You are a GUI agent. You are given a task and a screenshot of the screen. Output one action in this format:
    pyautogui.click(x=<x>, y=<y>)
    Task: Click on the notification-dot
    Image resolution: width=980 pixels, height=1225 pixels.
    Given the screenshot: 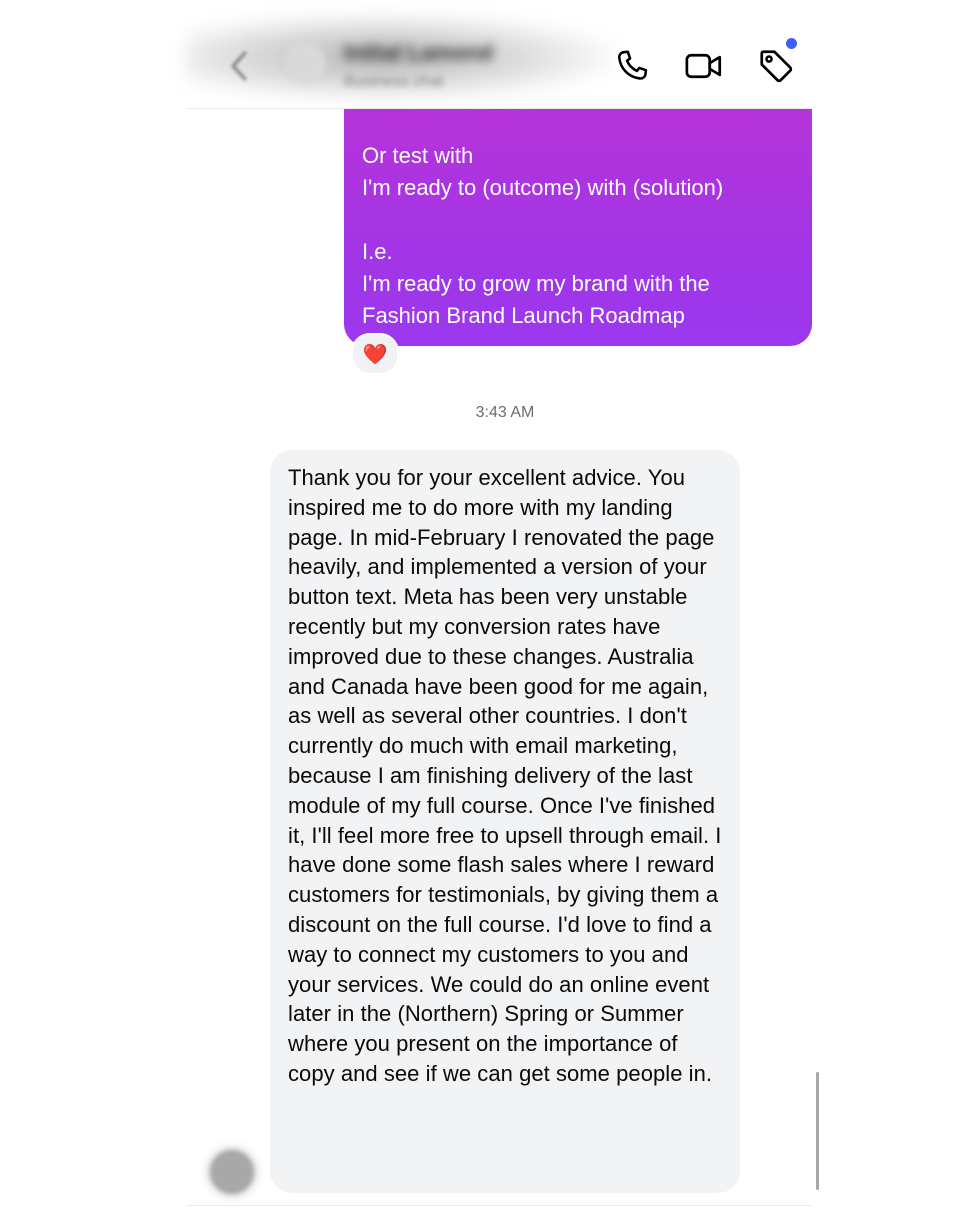 What is the action you would take?
    pyautogui.click(x=791, y=43)
    